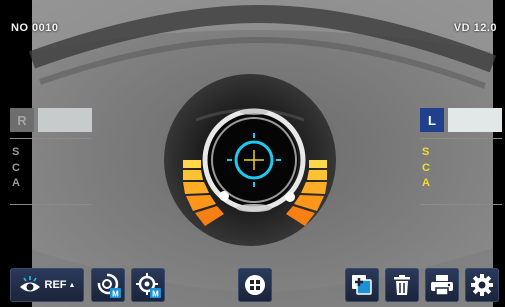 This screenshot has height=307, width=505. I want to click on right-eye-sca-labels: S C A, so click(51, 165).